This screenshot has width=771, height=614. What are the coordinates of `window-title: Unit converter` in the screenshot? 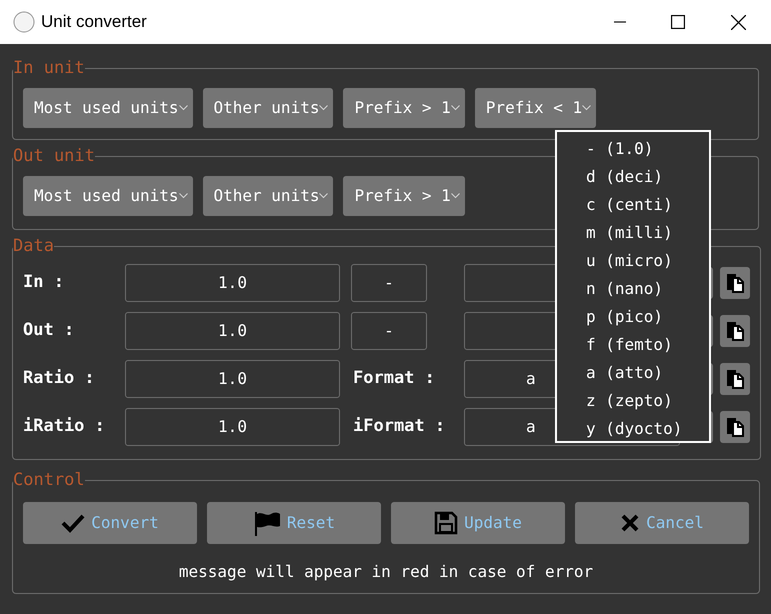 It's located at (94, 22).